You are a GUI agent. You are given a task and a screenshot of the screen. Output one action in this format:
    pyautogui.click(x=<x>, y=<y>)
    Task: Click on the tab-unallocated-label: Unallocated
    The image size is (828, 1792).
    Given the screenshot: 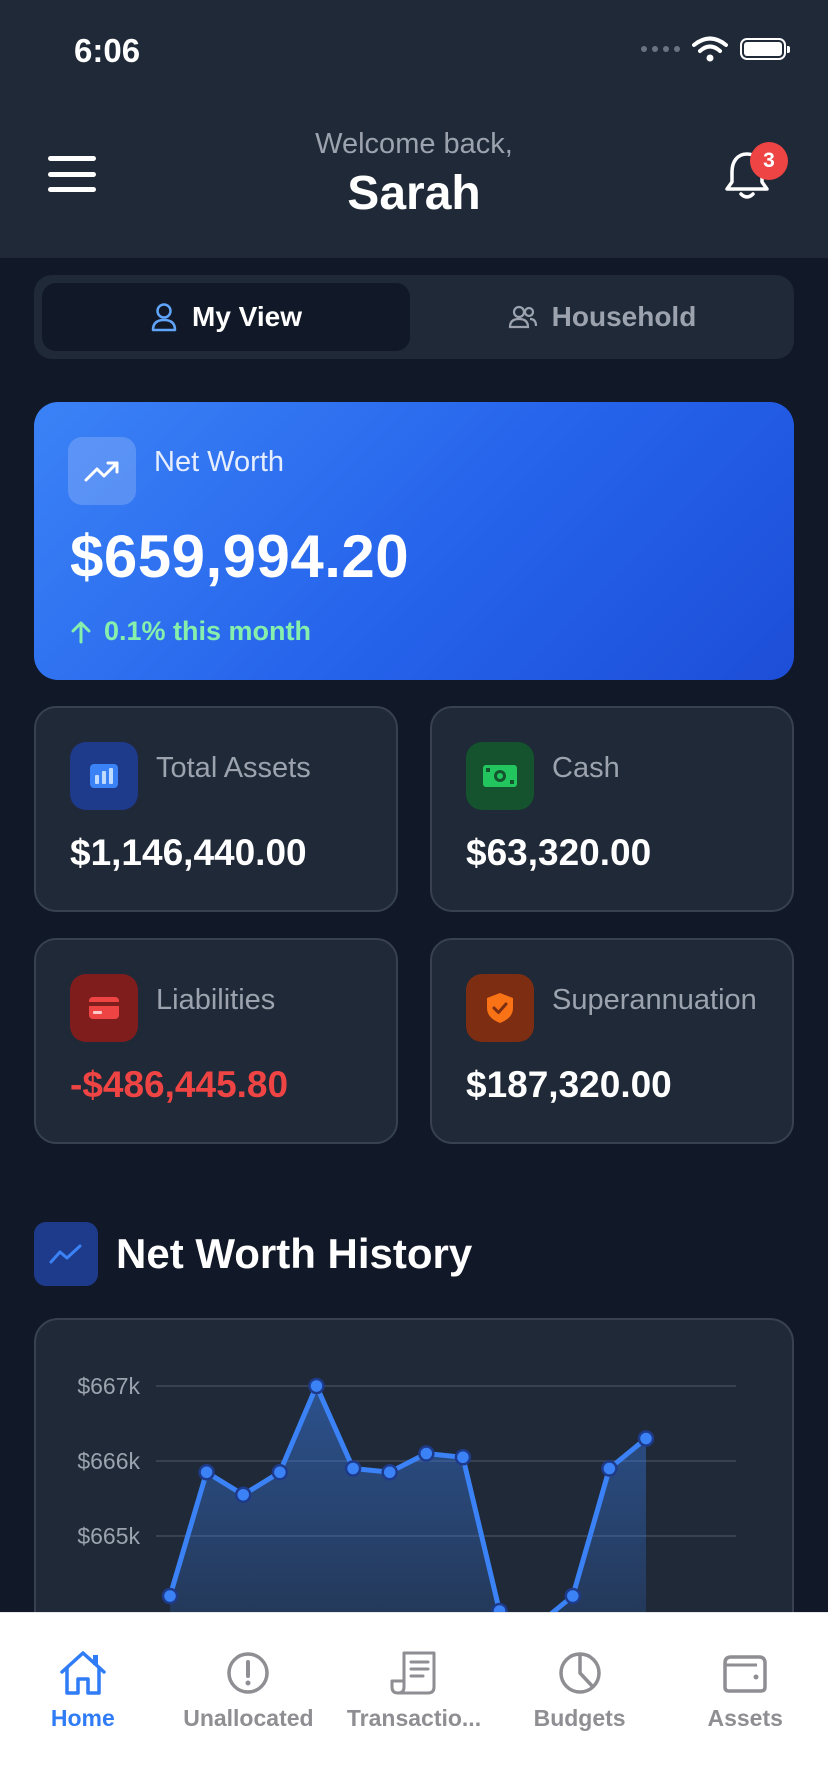 What is the action you would take?
    pyautogui.click(x=248, y=1718)
    